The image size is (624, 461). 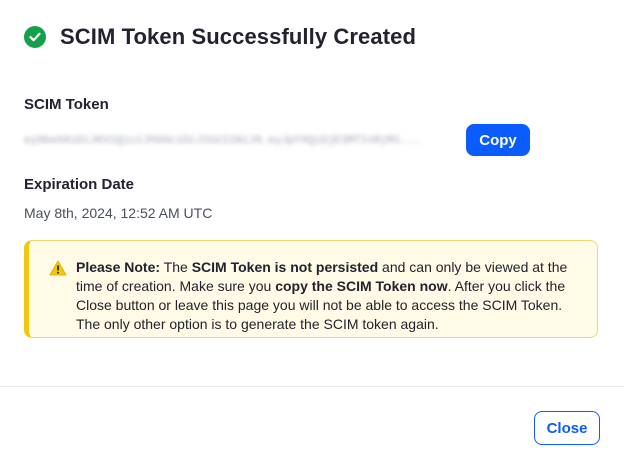 What do you see at coordinates (58, 268) in the screenshot?
I see `warning-icon` at bounding box center [58, 268].